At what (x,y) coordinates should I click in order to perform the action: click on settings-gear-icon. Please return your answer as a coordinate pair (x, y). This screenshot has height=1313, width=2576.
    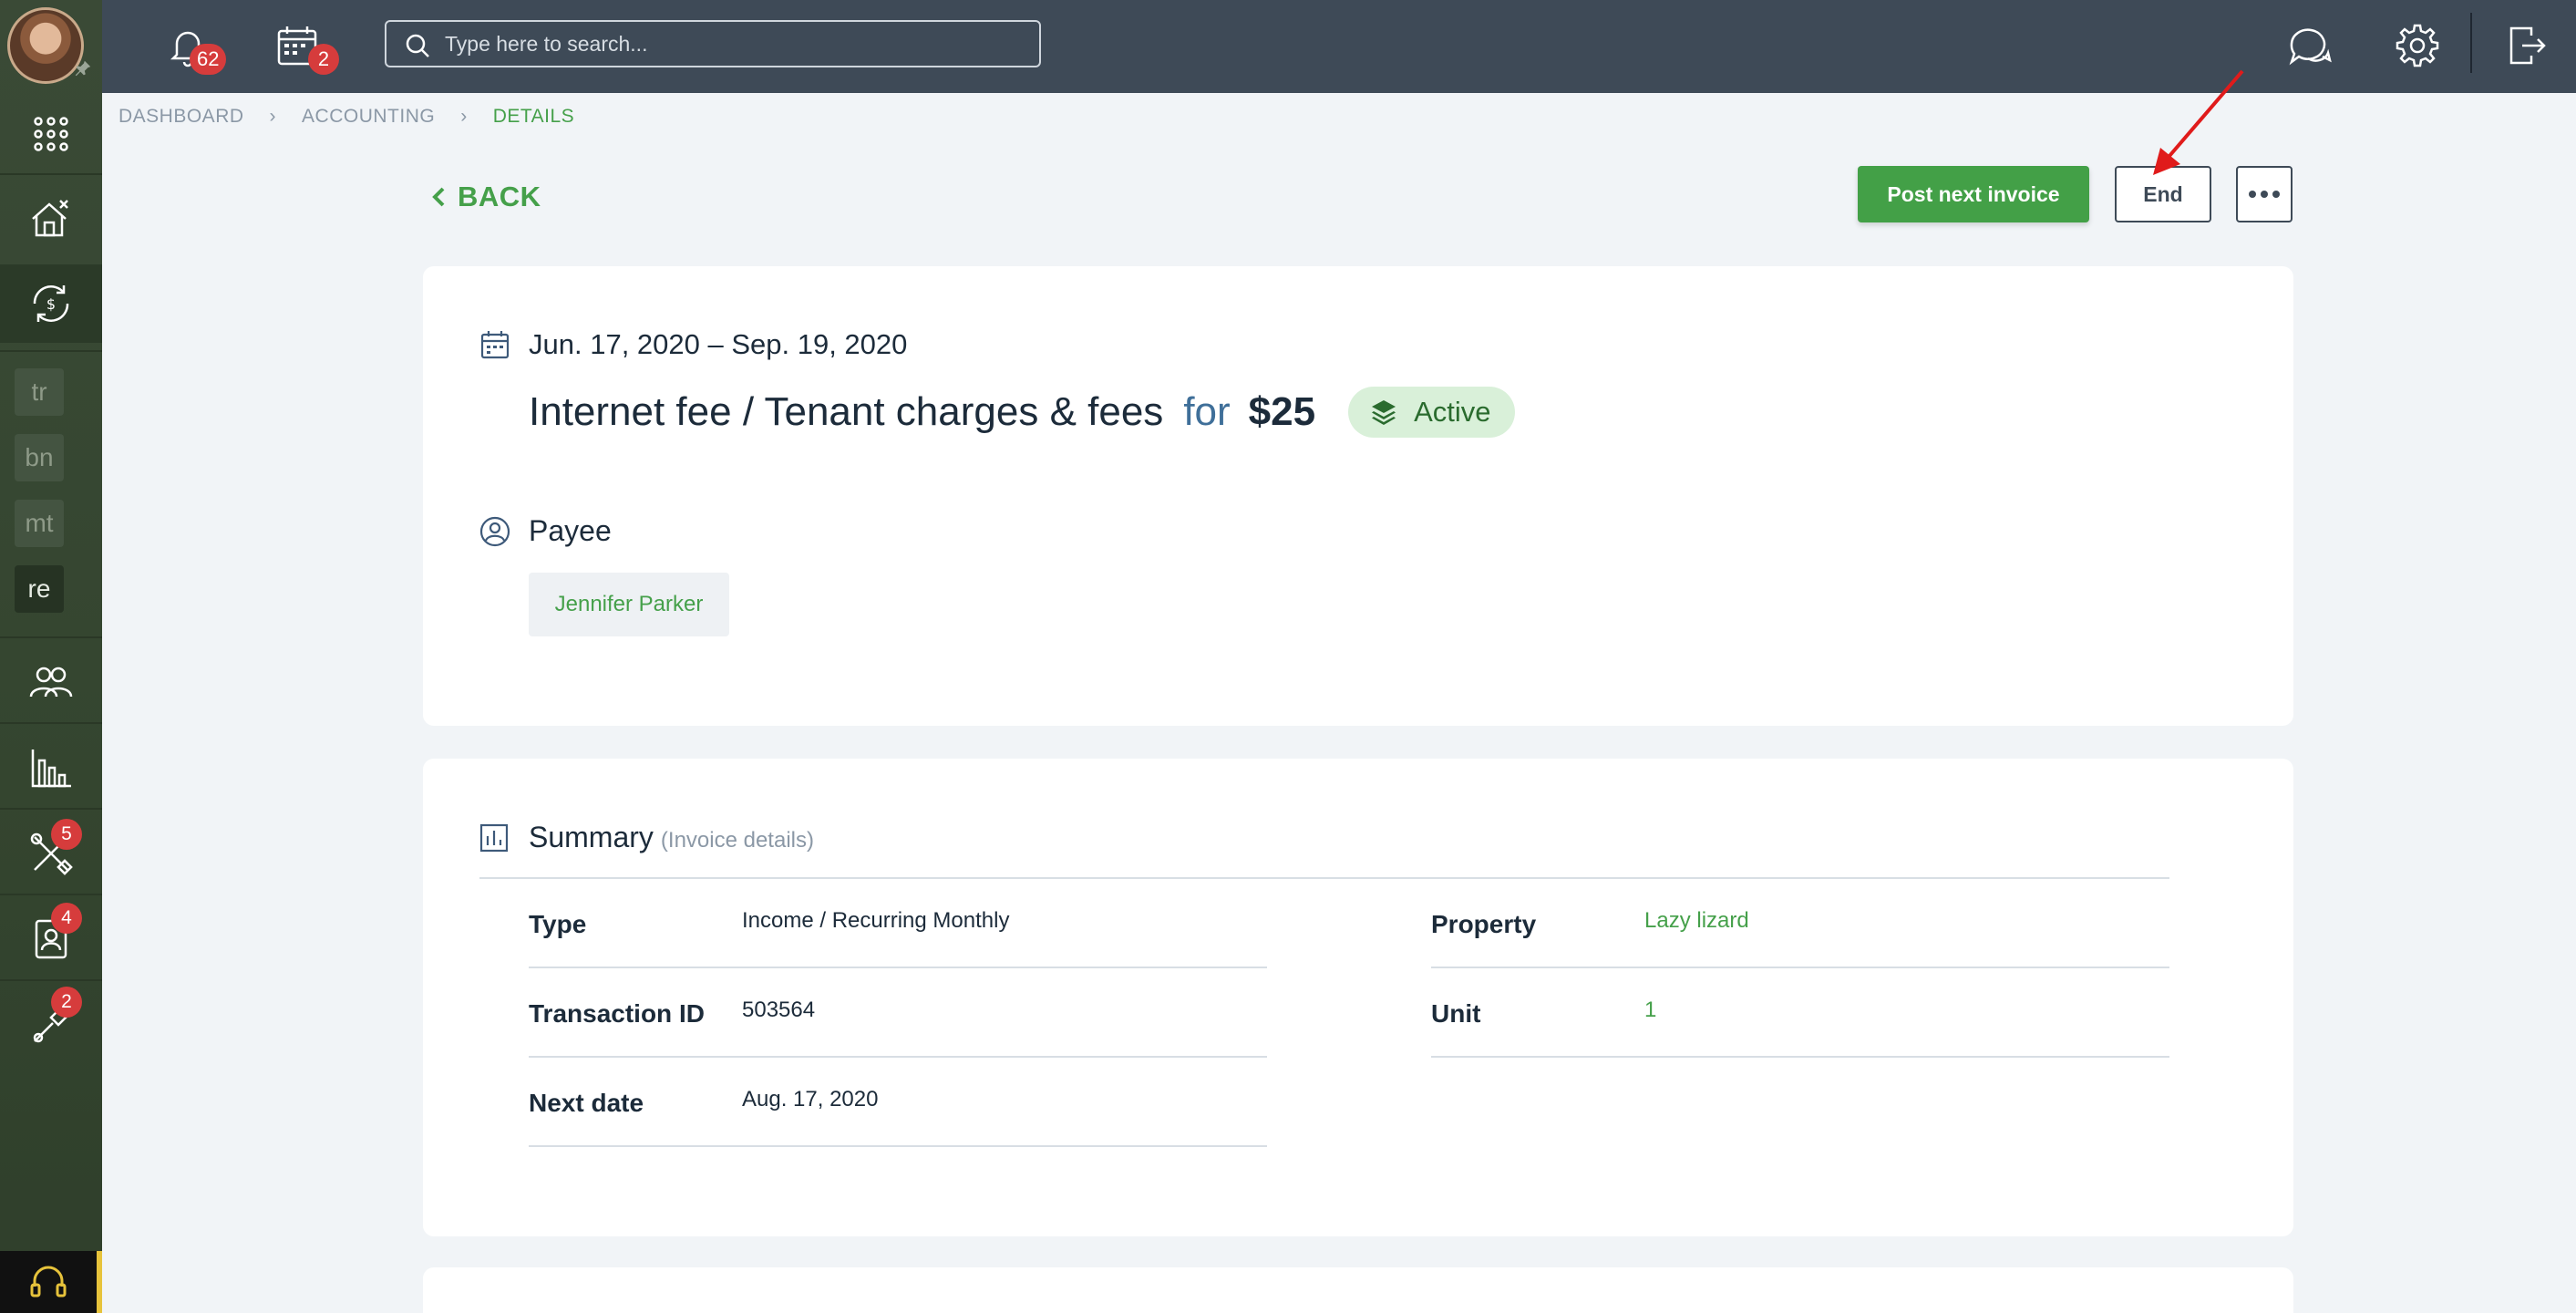
    Looking at the image, I should click on (2417, 45).